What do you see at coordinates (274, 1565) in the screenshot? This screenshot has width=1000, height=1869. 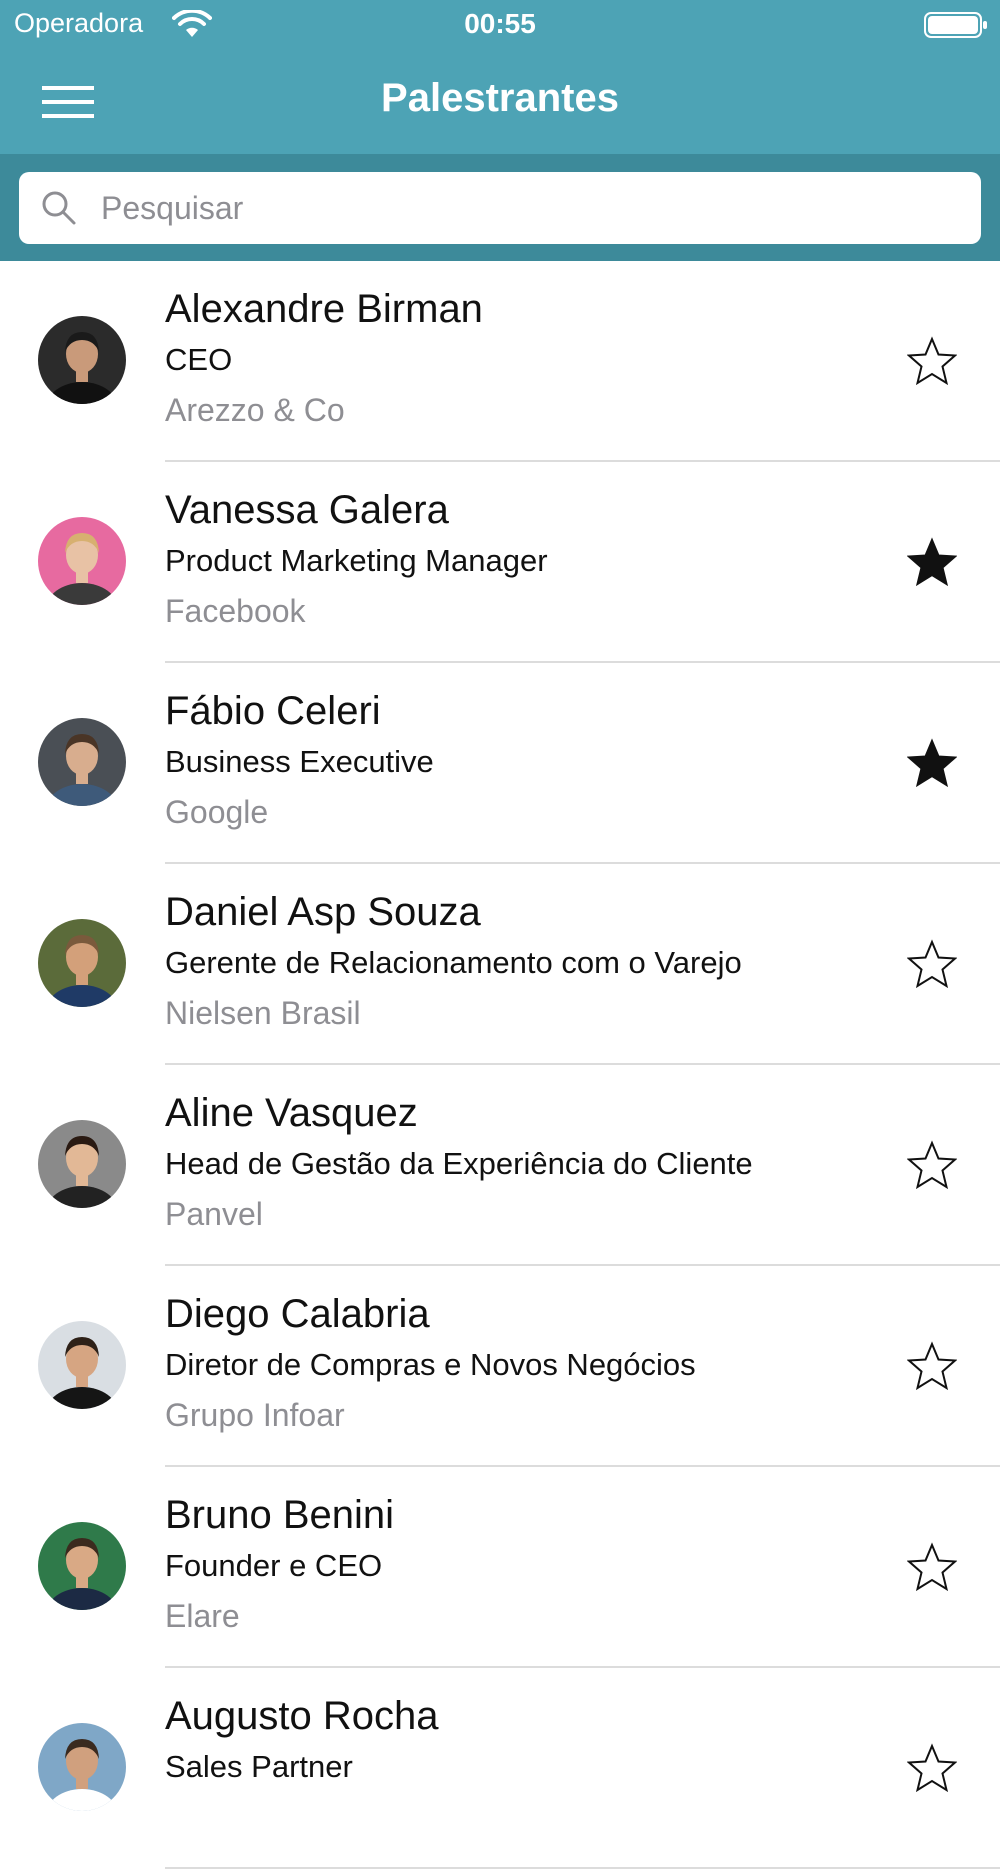 I see `speaker-role: Founder e CEO` at bounding box center [274, 1565].